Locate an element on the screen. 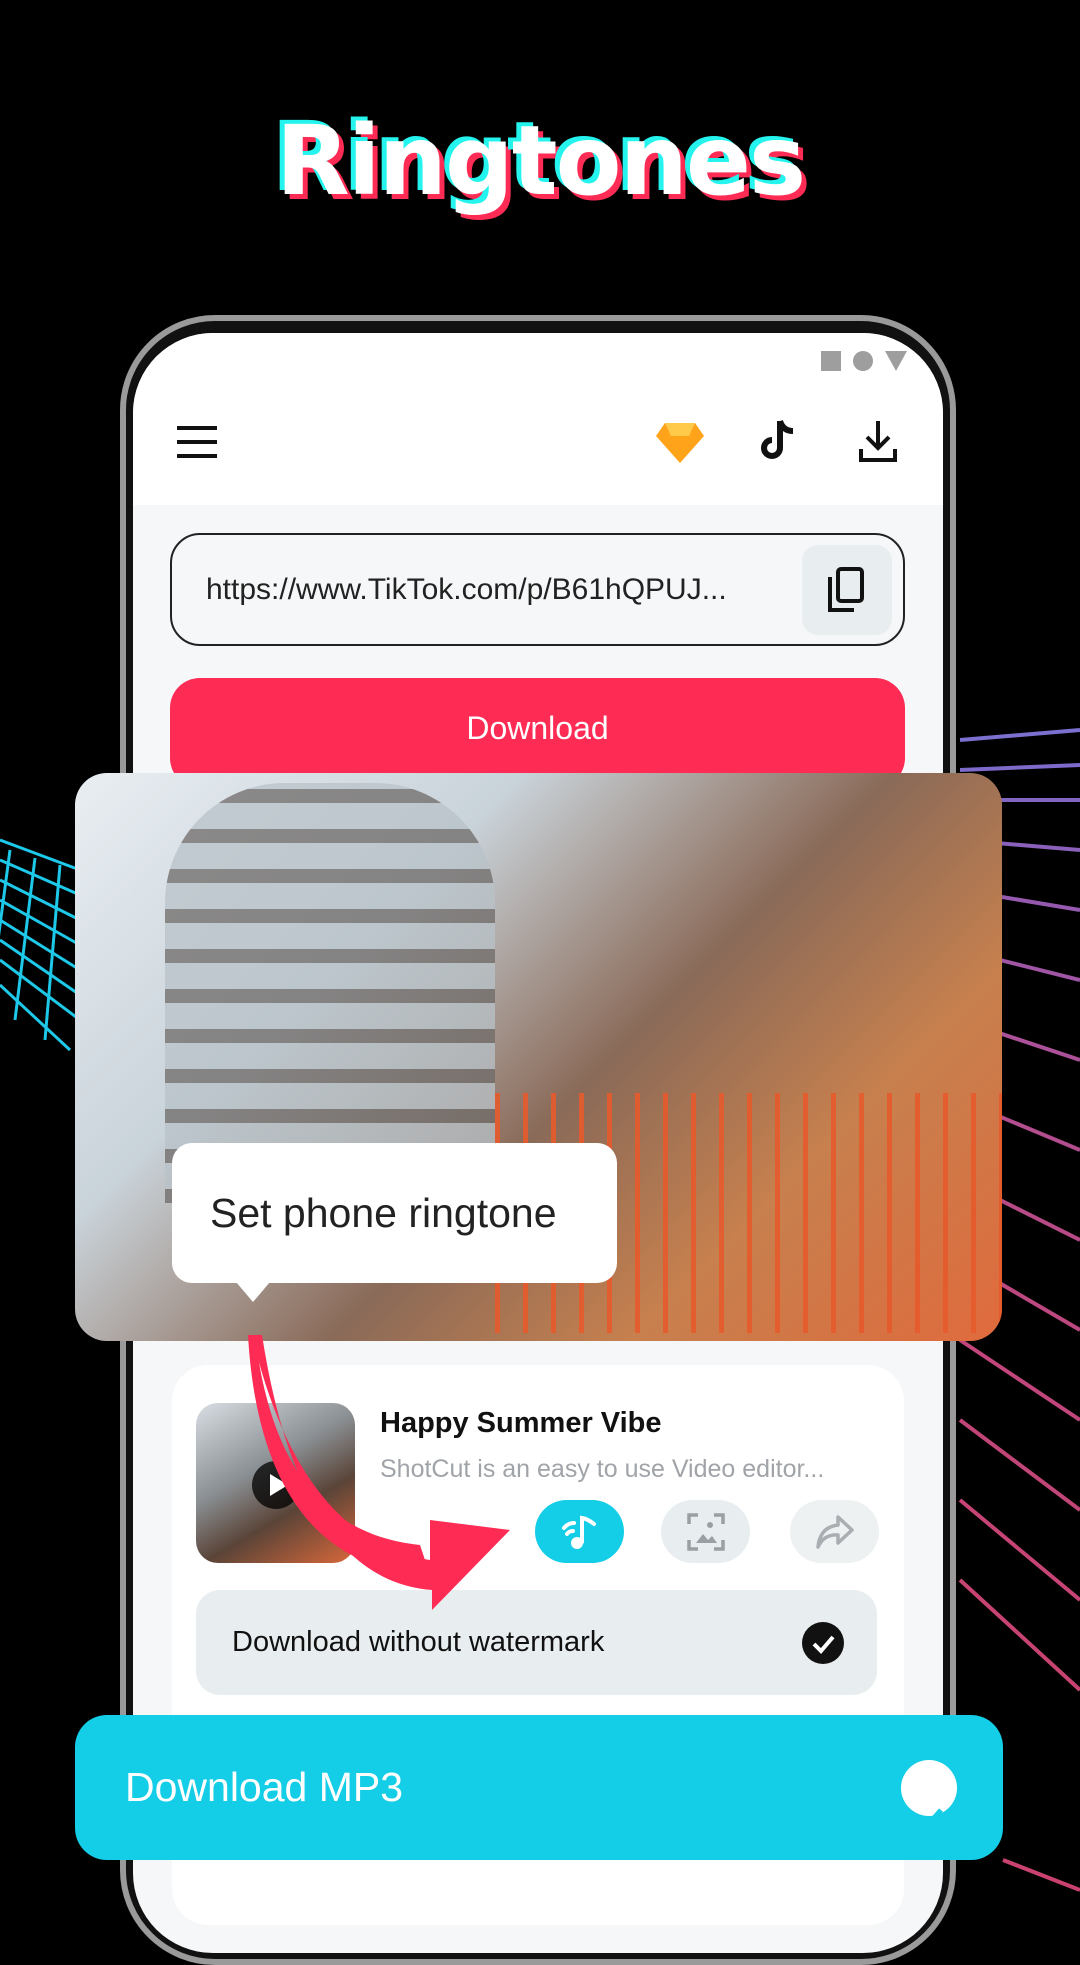  download-mp3-banner: Download MP3 is located at coordinates (539, 1787).